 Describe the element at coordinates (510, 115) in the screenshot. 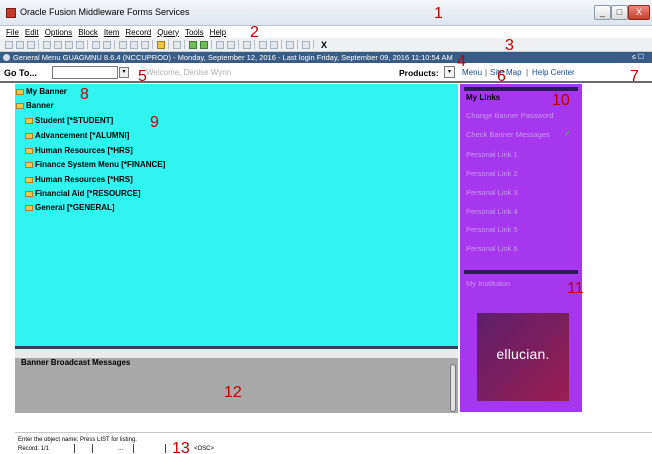

I see `change-password-link: Change Banner Password` at that location.